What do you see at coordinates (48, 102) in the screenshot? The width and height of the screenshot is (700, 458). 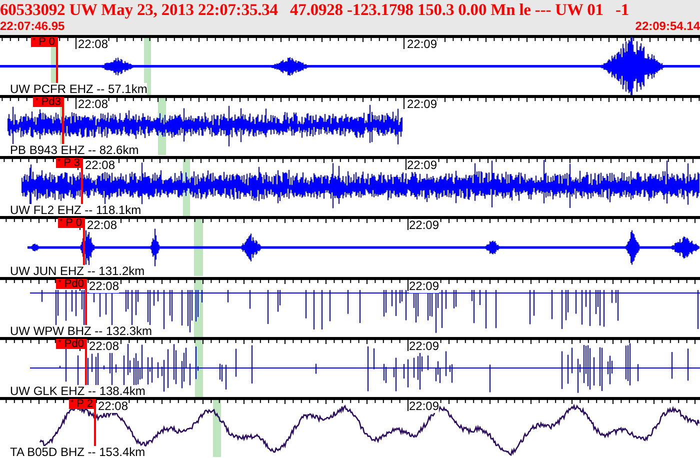 I see `pick-label: $^{*}$ Pd3` at bounding box center [48, 102].